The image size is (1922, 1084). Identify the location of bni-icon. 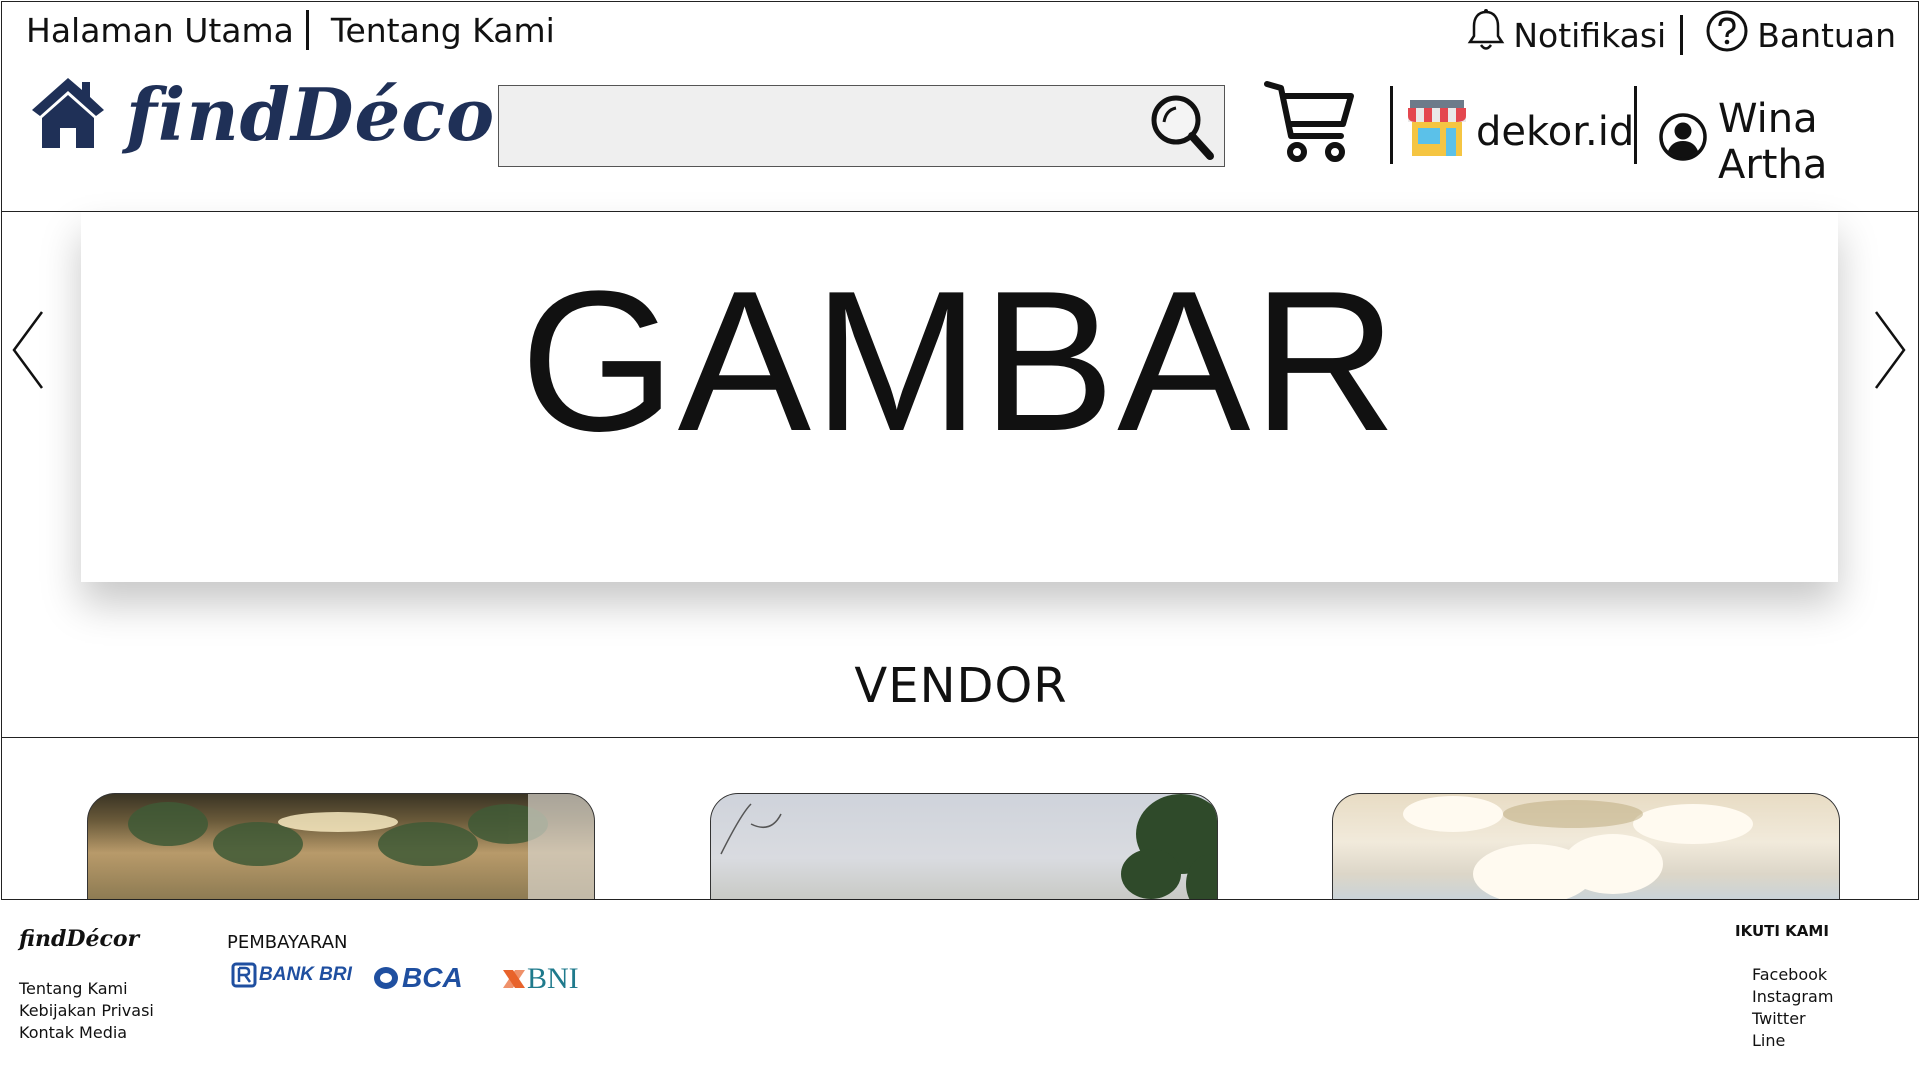
(514, 979).